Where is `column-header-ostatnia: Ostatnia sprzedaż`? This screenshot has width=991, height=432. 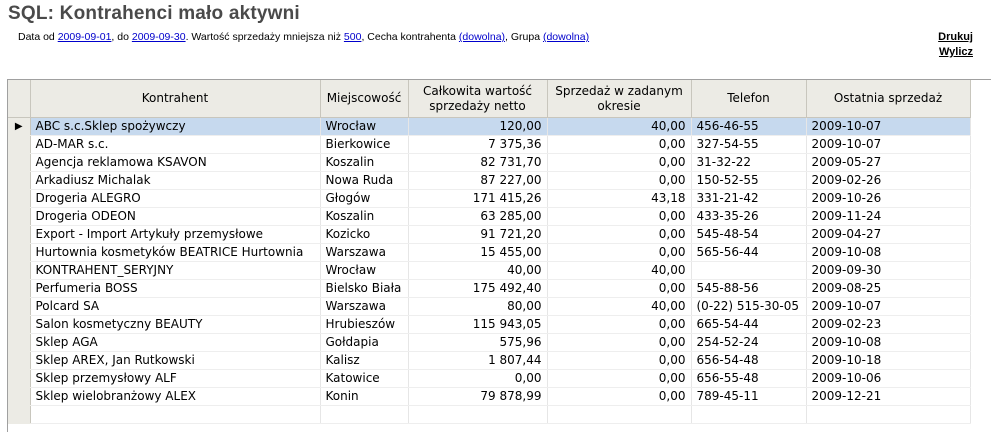 column-header-ostatnia: Ostatnia sprzedaż is located at coordinates (888, 99).